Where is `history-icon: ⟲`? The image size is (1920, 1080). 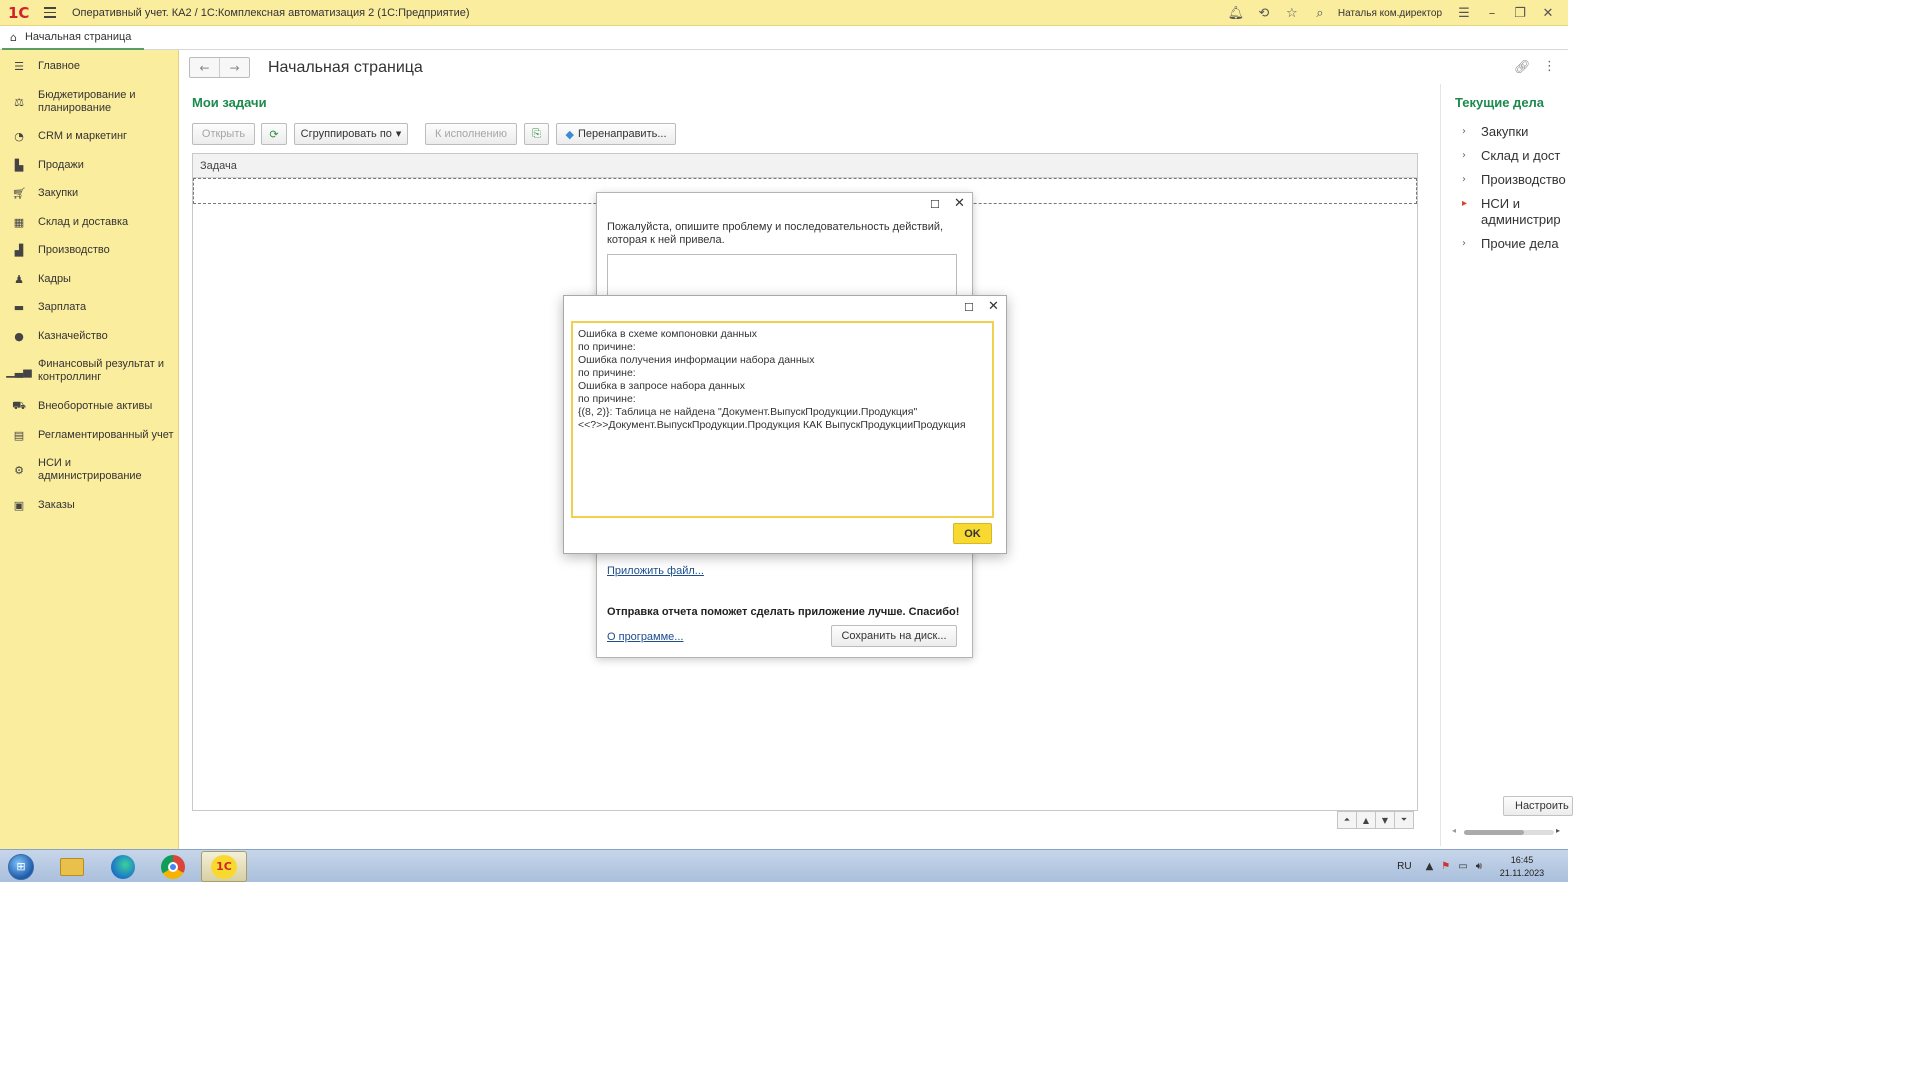
history-icon: ⟲ is located at coordinates (1264, 13).